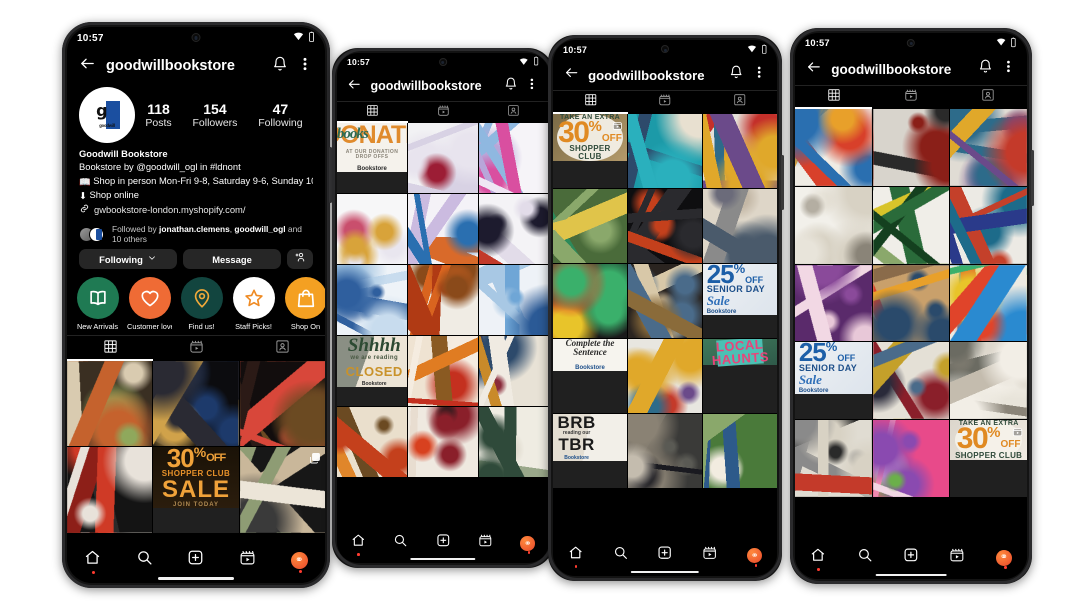  Describe the element at coordinates (158, 115) in the screenshot. I see `stat-posts: 118 Posts` at that location.